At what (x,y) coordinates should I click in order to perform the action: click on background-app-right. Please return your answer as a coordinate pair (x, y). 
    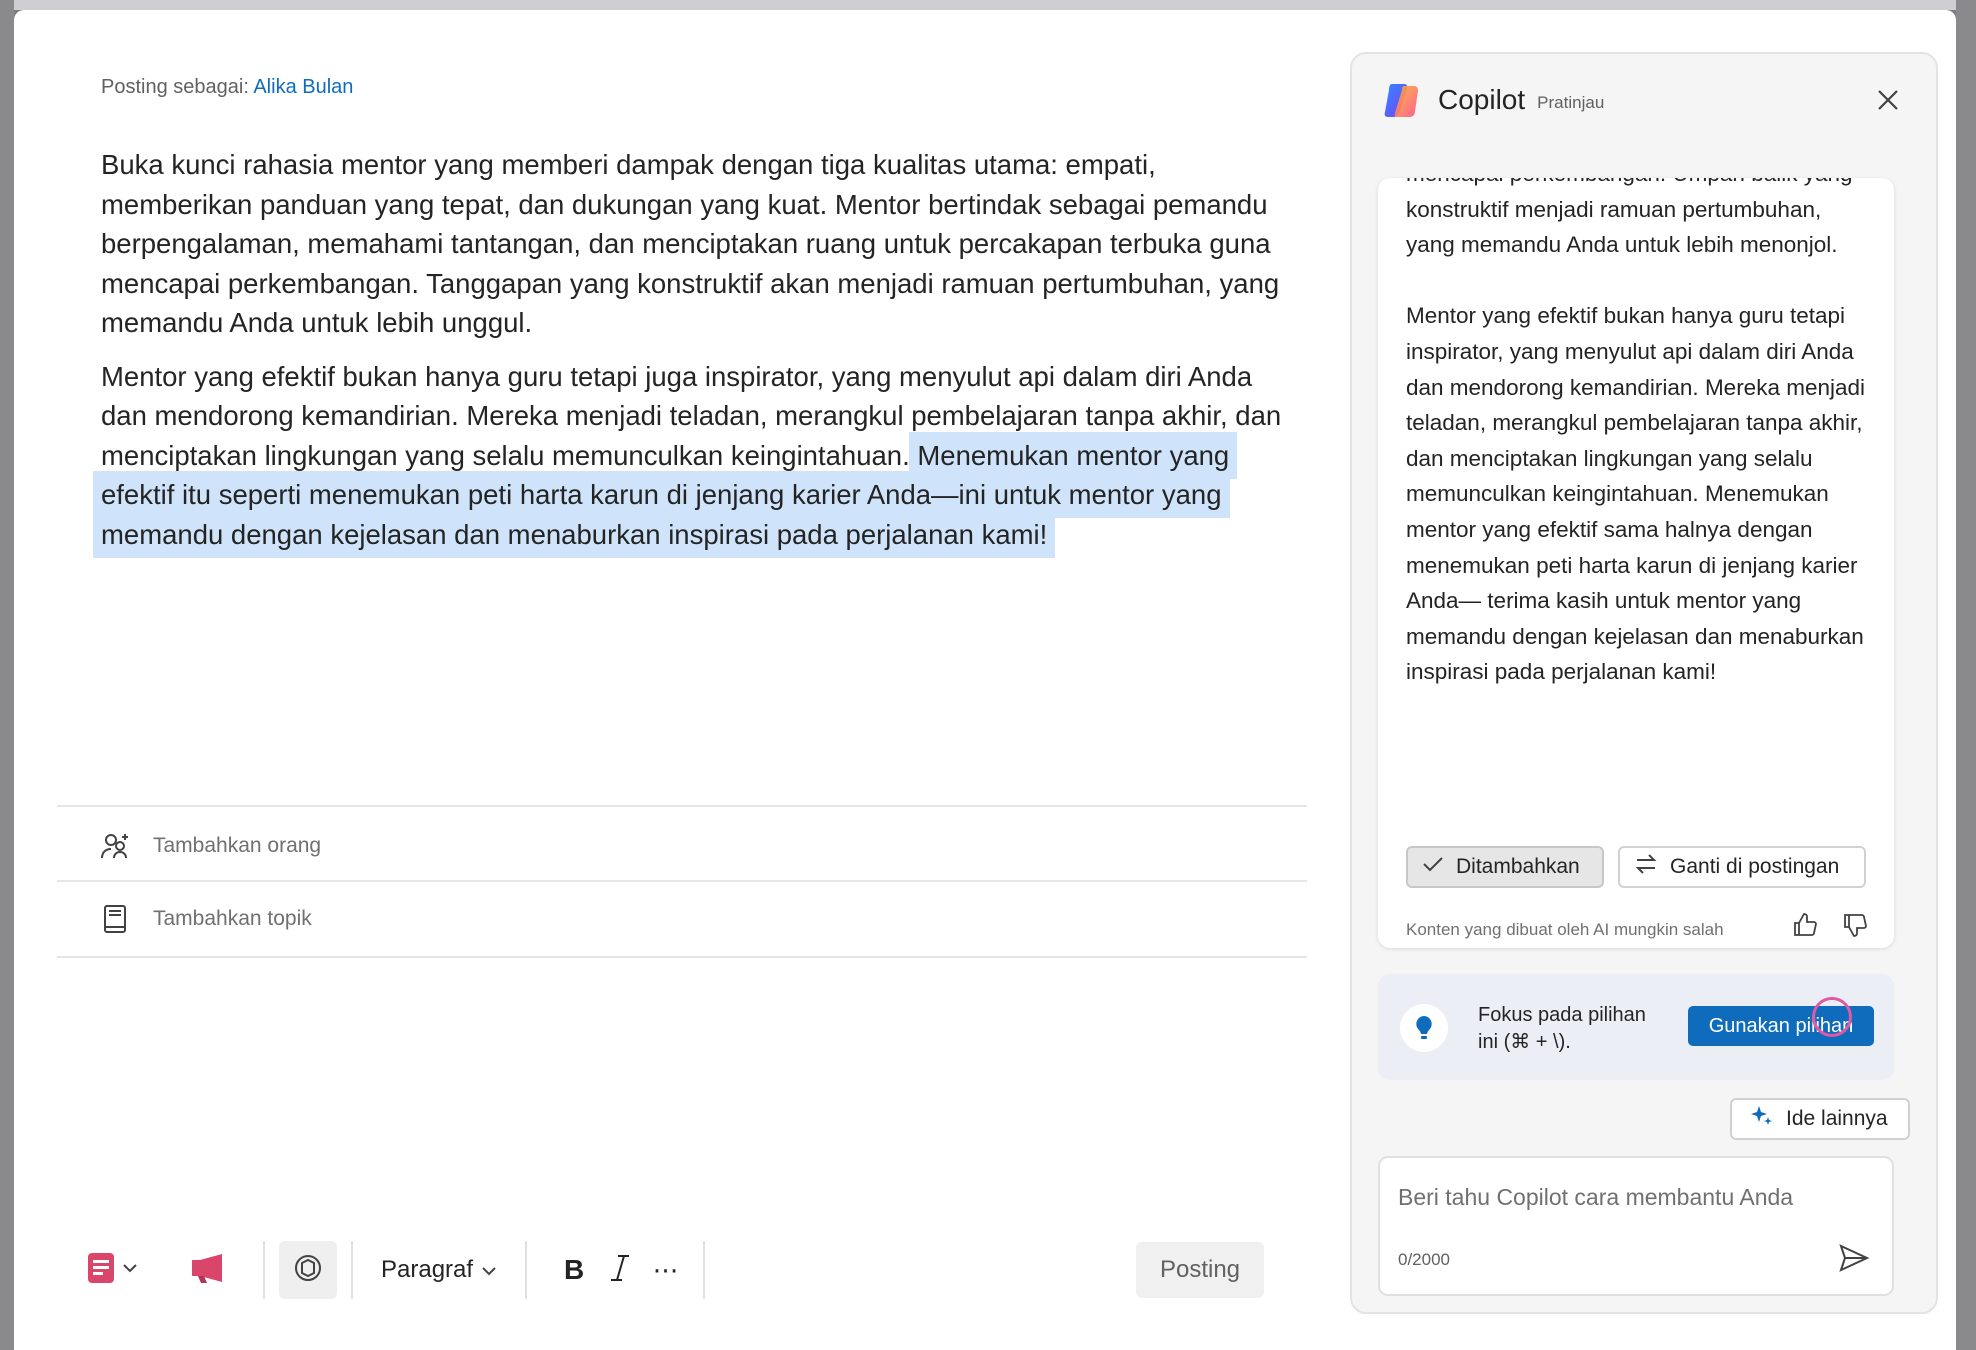
    Looking at the image, I should click on (1966, 675).